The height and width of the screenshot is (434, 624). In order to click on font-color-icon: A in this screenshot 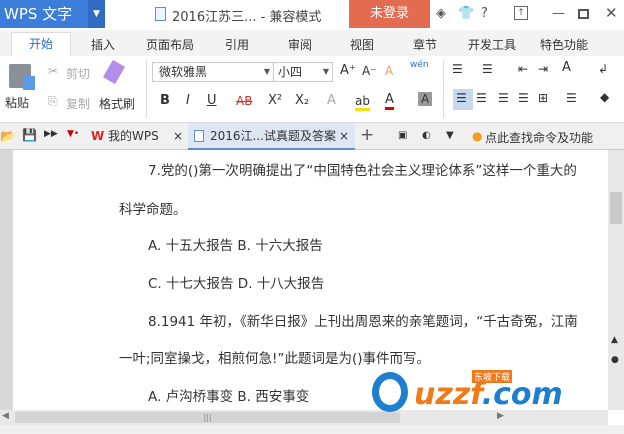, I will do `click(389, 101)`.